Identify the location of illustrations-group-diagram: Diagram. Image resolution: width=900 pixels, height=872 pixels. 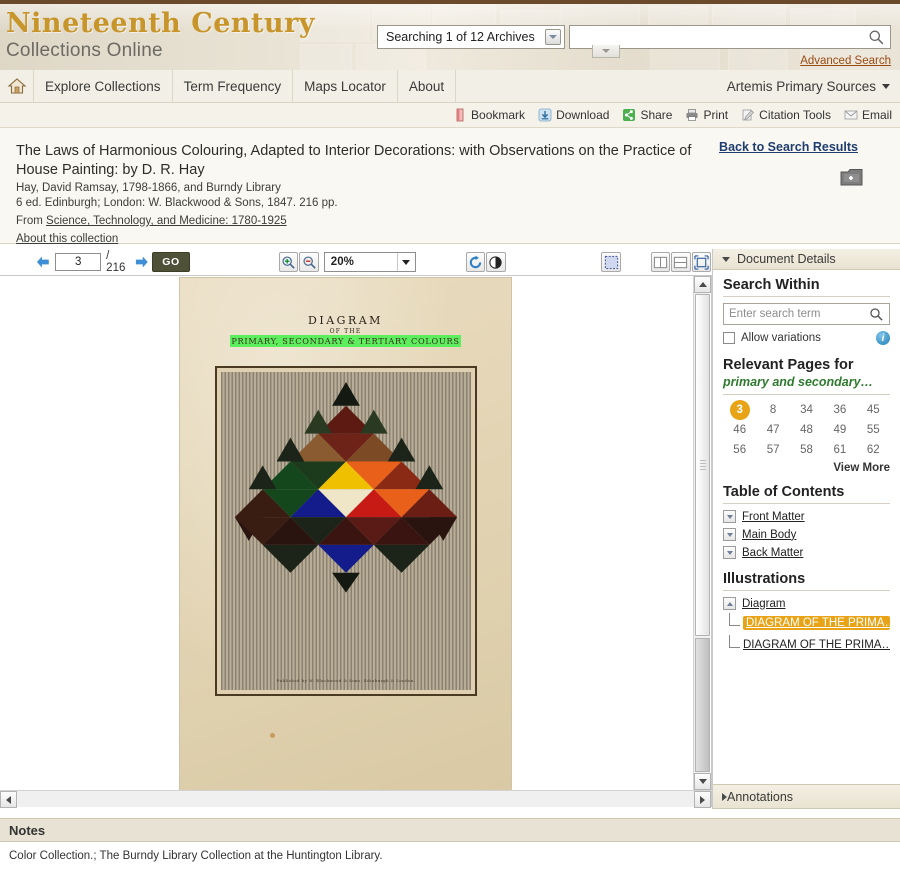
(806, 603).